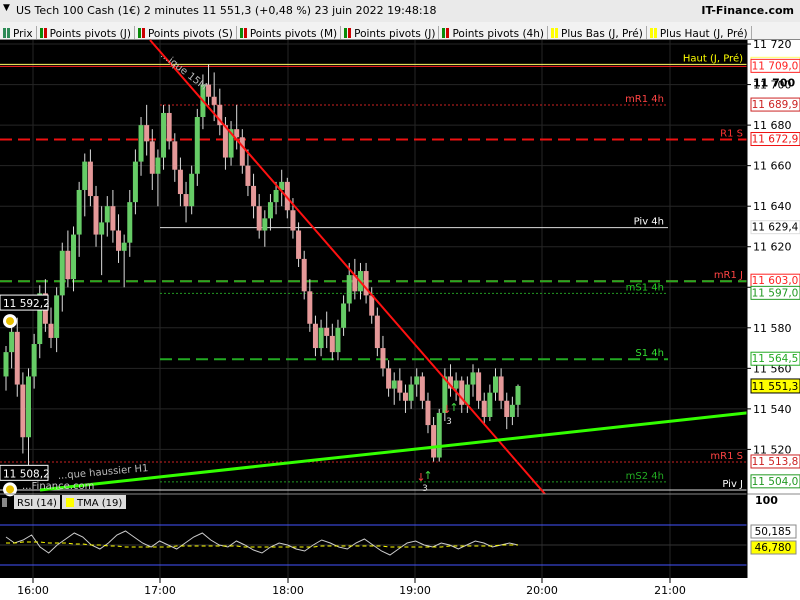 The height and width of the screenshot is (600, 800). What do you see at coordinates (772, 206) in the screenshot?
I see `price-tick-label: 11 640` at bounding box center [772, 206].